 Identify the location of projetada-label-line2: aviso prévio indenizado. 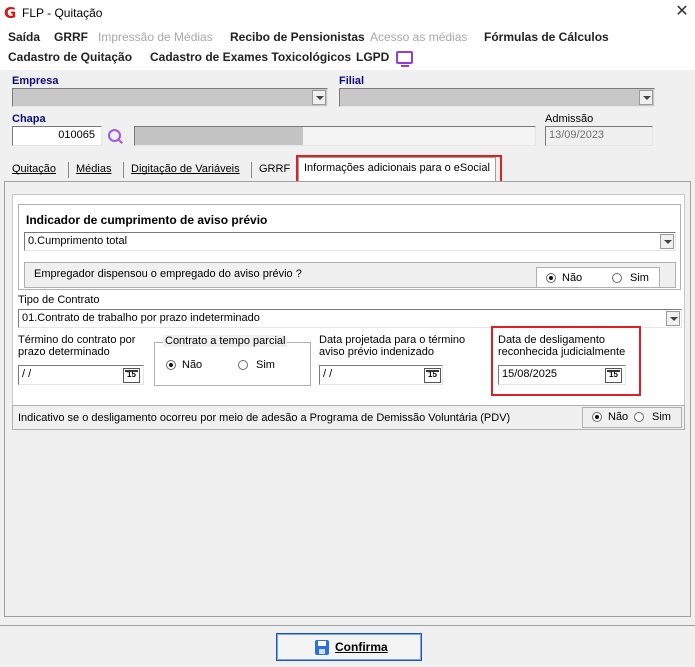
(376, 352).